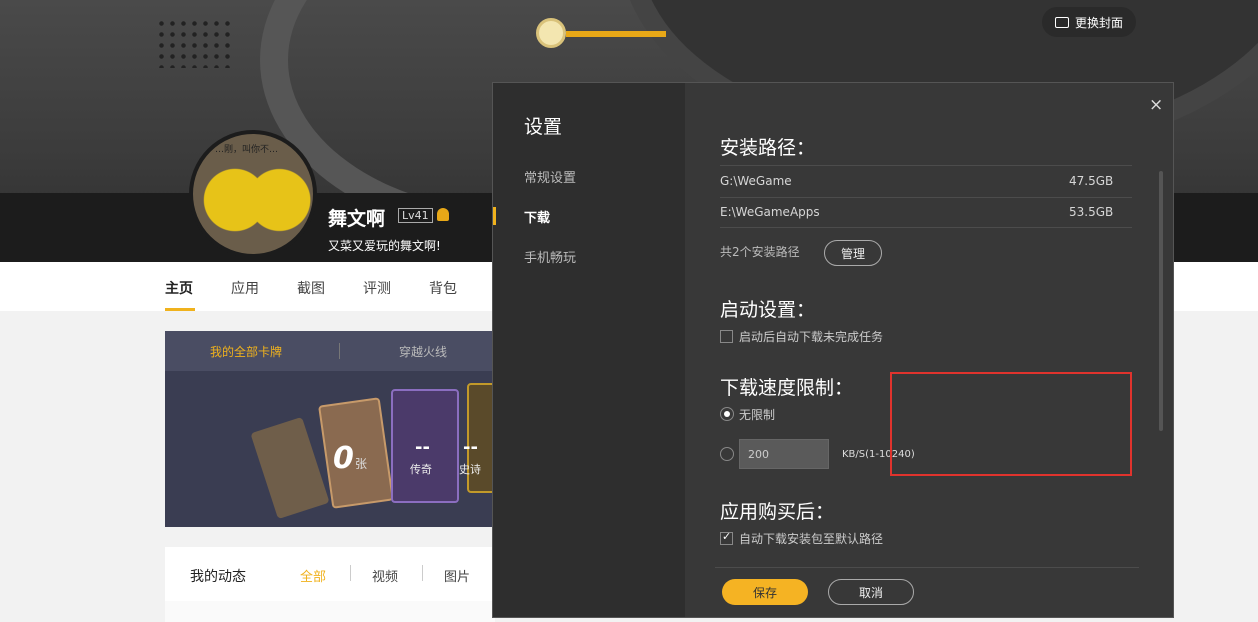 The image size is (1258, 622). What do you see at coordinates (616, 34) in the screenshot?
I see `bar-decoration` at bounding box center [616, 34].